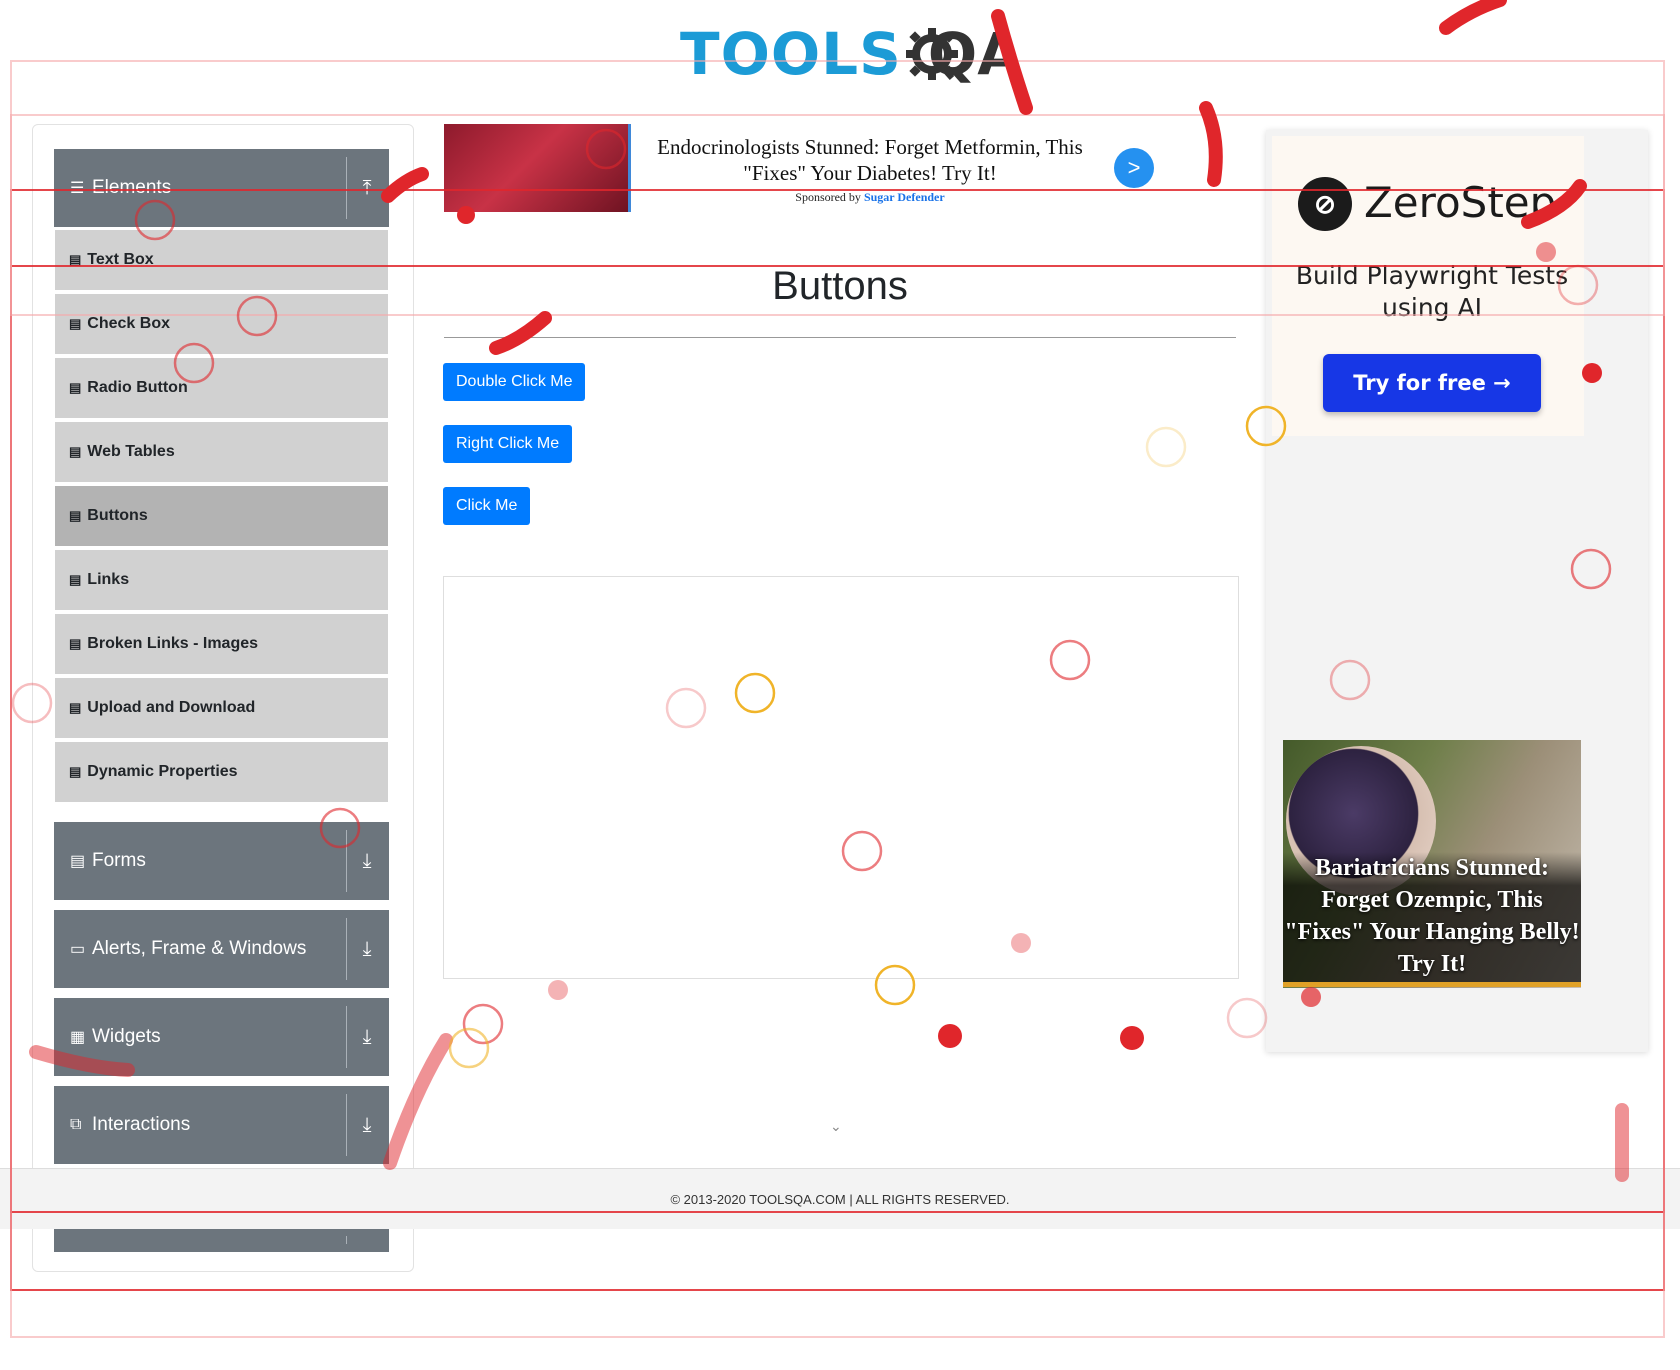 The image size is (1680, 1370). Describe the element at coordinates (838, 1126) in the screenshot. I see `chevron-down-icon: ⌄` at that location.